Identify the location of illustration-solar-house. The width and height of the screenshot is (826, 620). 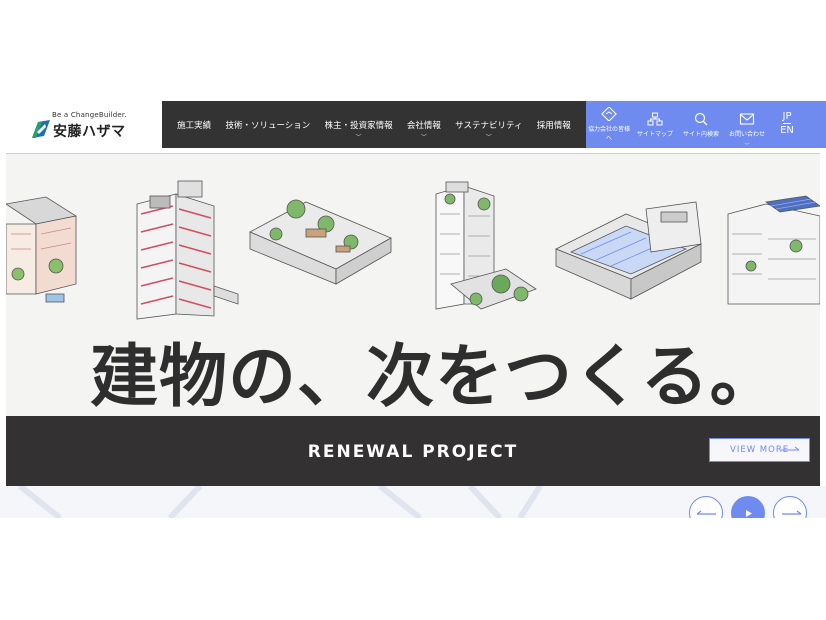
(773, 250).